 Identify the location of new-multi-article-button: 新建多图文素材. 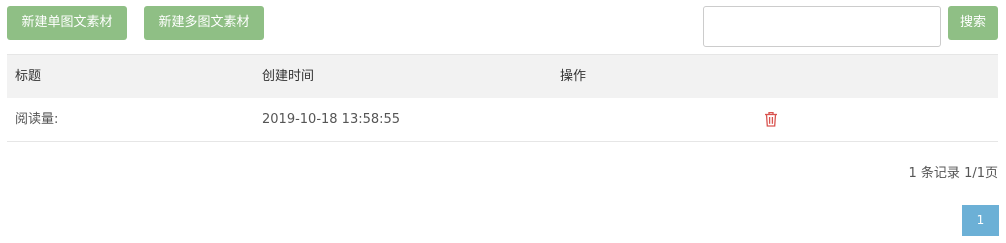
(204, 23).